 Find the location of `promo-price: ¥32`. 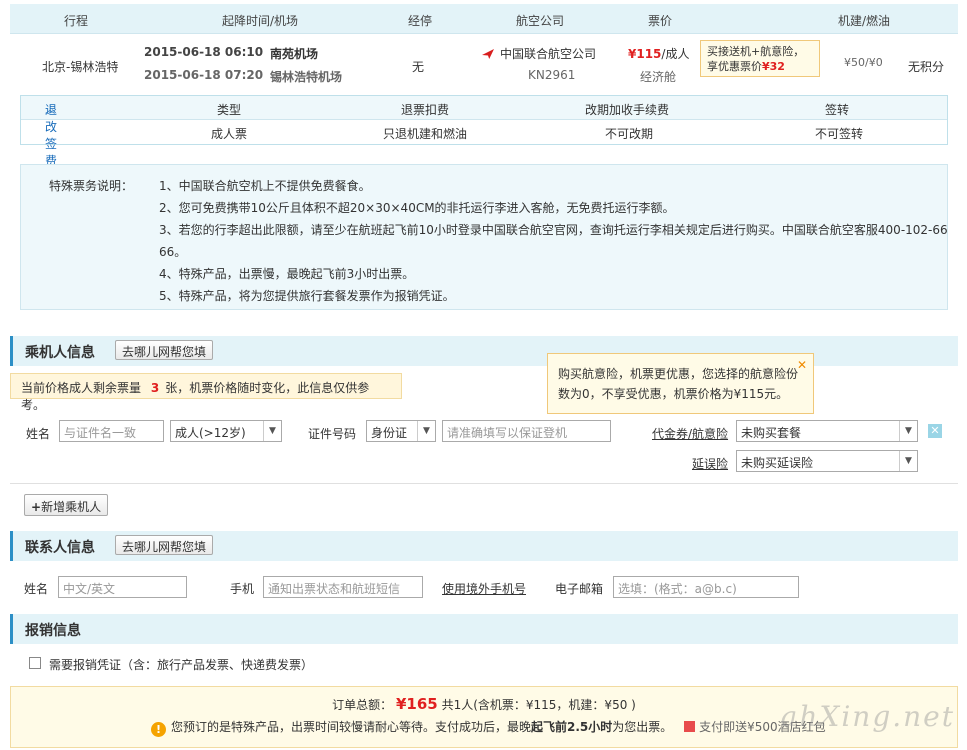

promo-price: ¥32 is located at coordinates (773, 66).